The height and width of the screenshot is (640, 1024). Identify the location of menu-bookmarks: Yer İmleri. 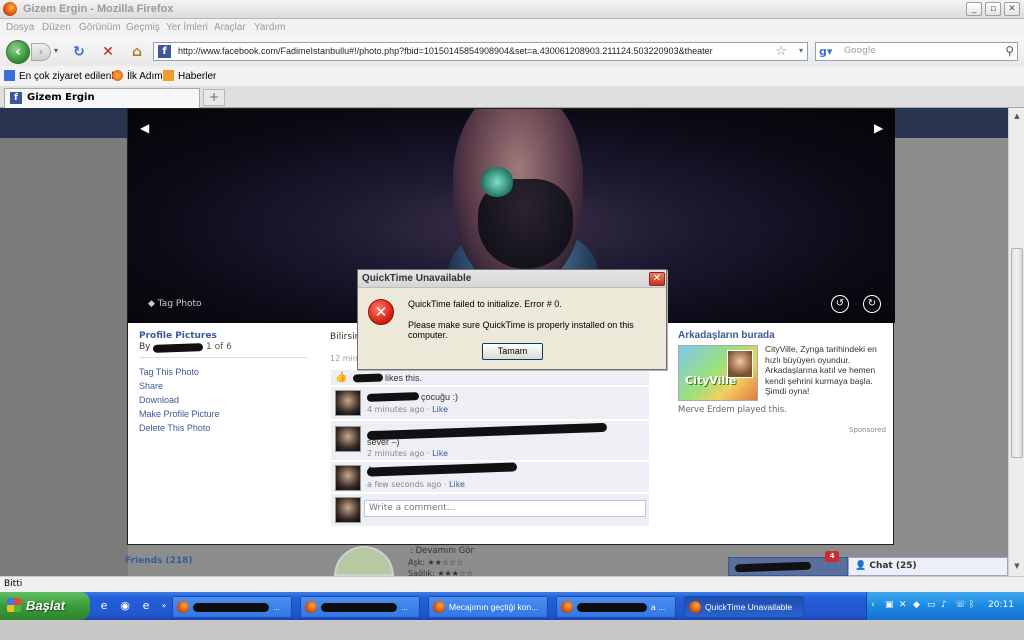
(187, 27).